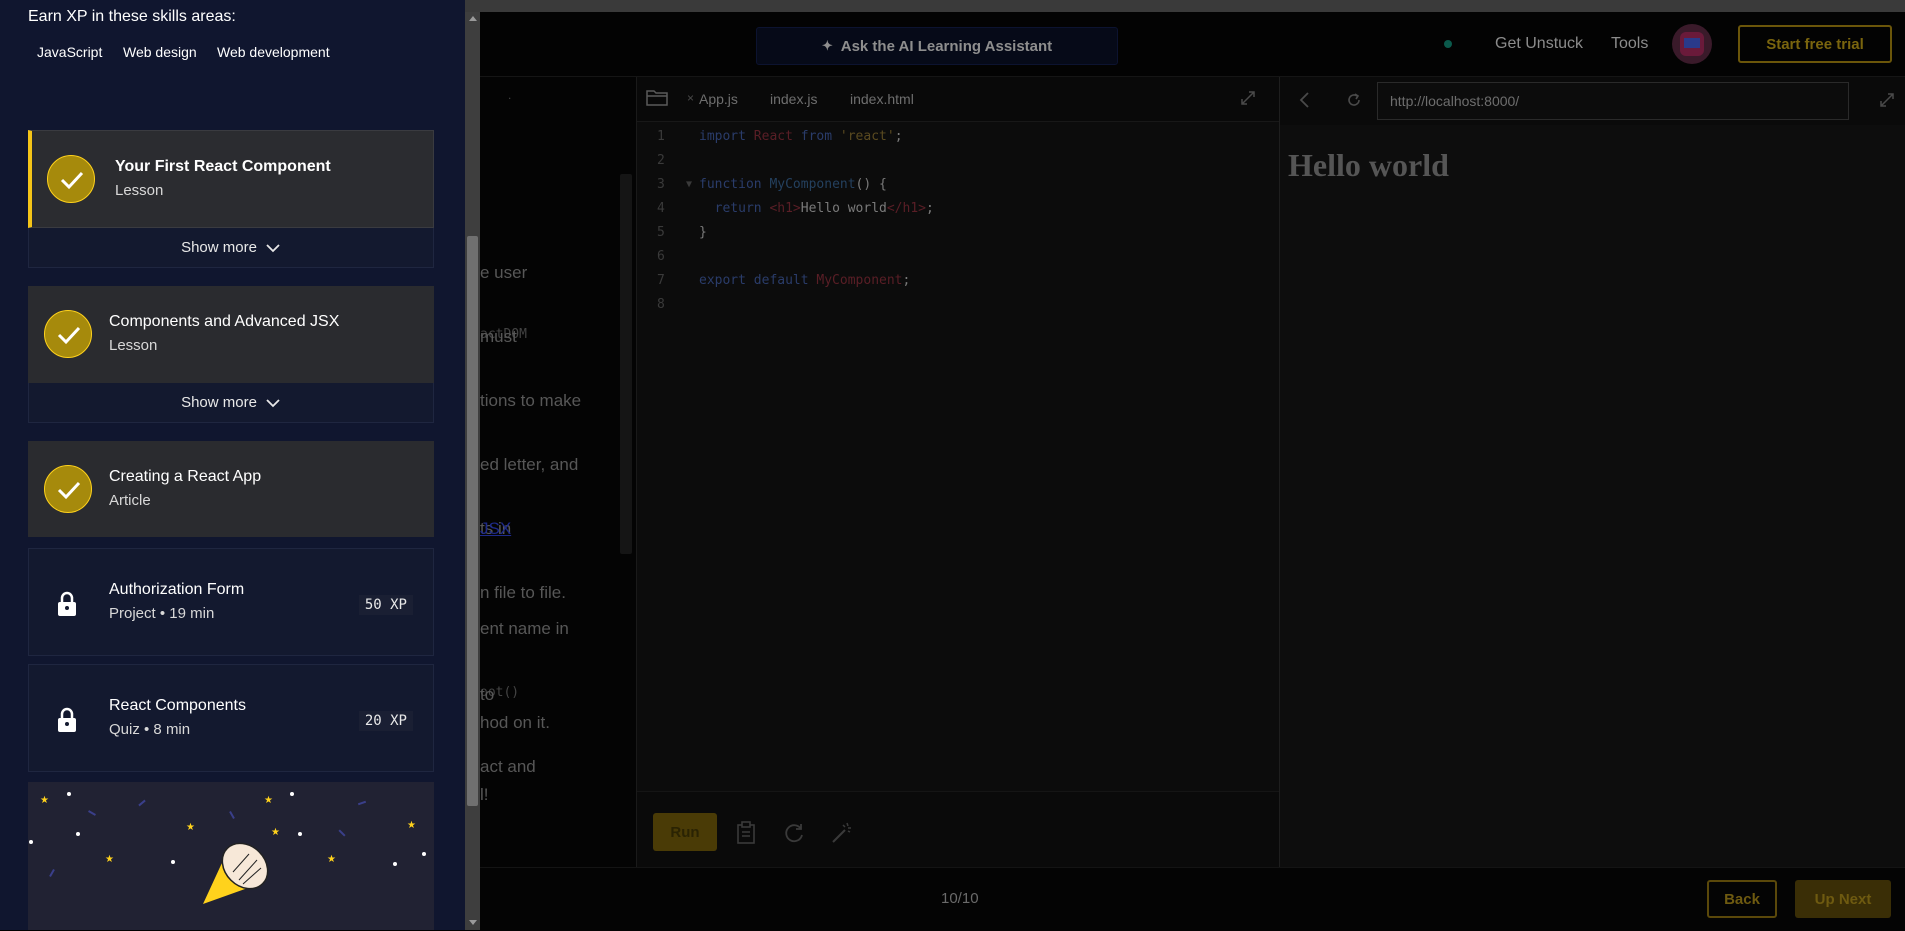  I want to click on celebration-illustration: ★ ★ ★ ★ ★ ★ ★, so click(231, 856).